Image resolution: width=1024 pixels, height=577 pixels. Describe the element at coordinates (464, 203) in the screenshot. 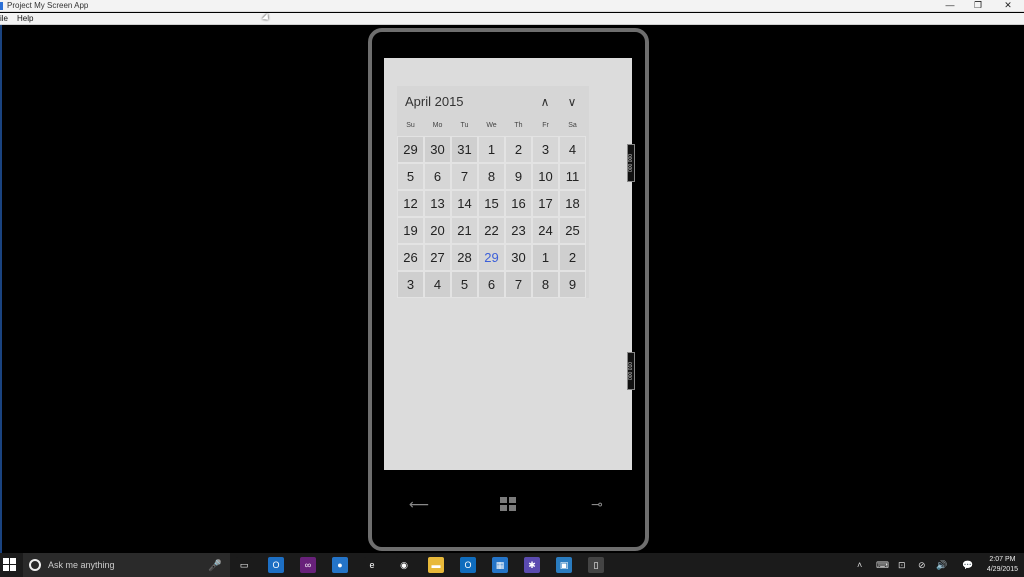

I see `calendar-day: 14` at that location.